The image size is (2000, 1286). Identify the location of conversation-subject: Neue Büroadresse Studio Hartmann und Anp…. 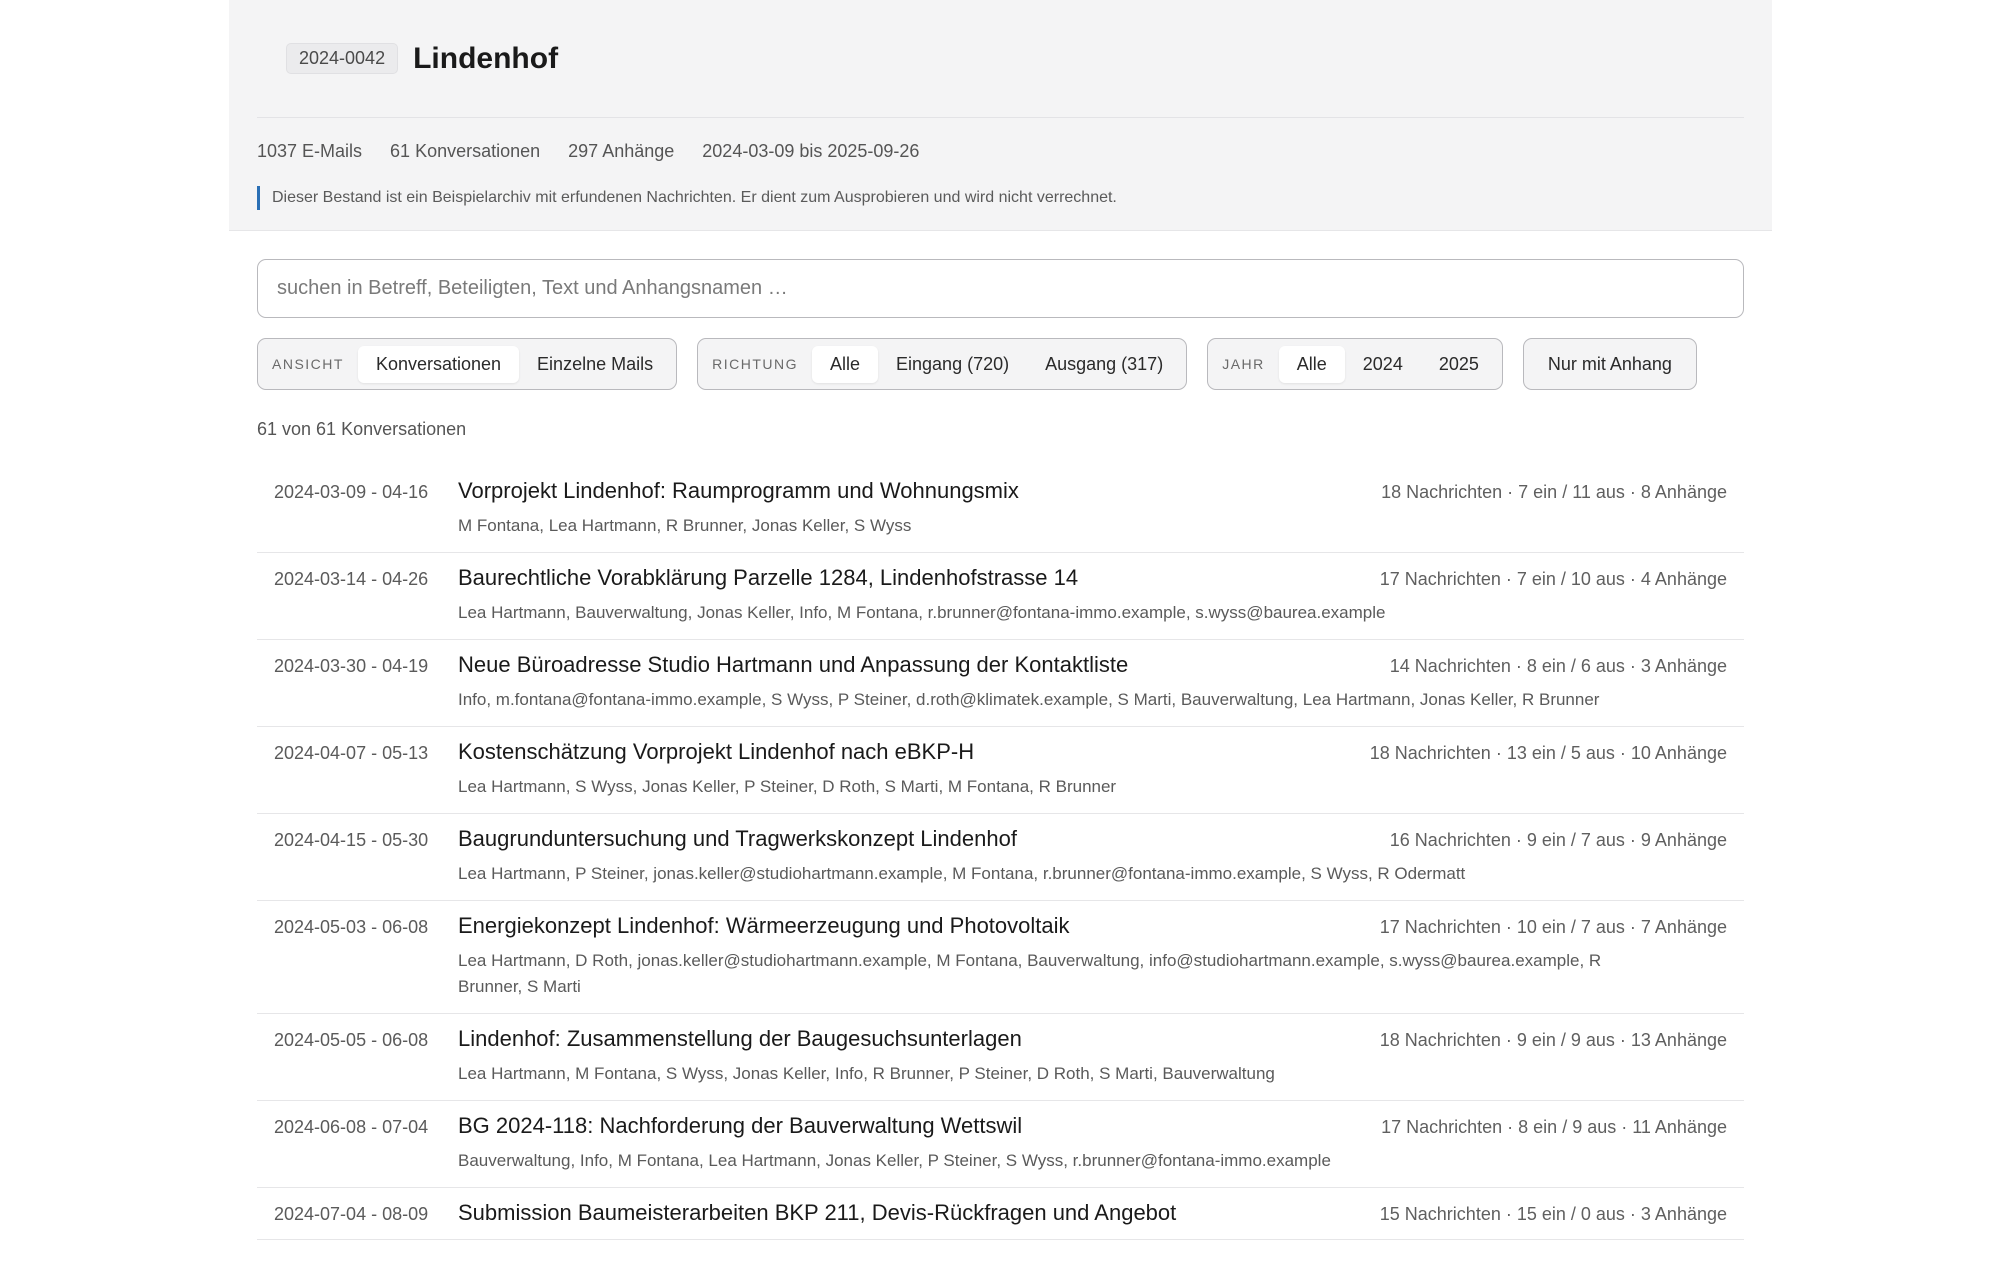
(793, 665).